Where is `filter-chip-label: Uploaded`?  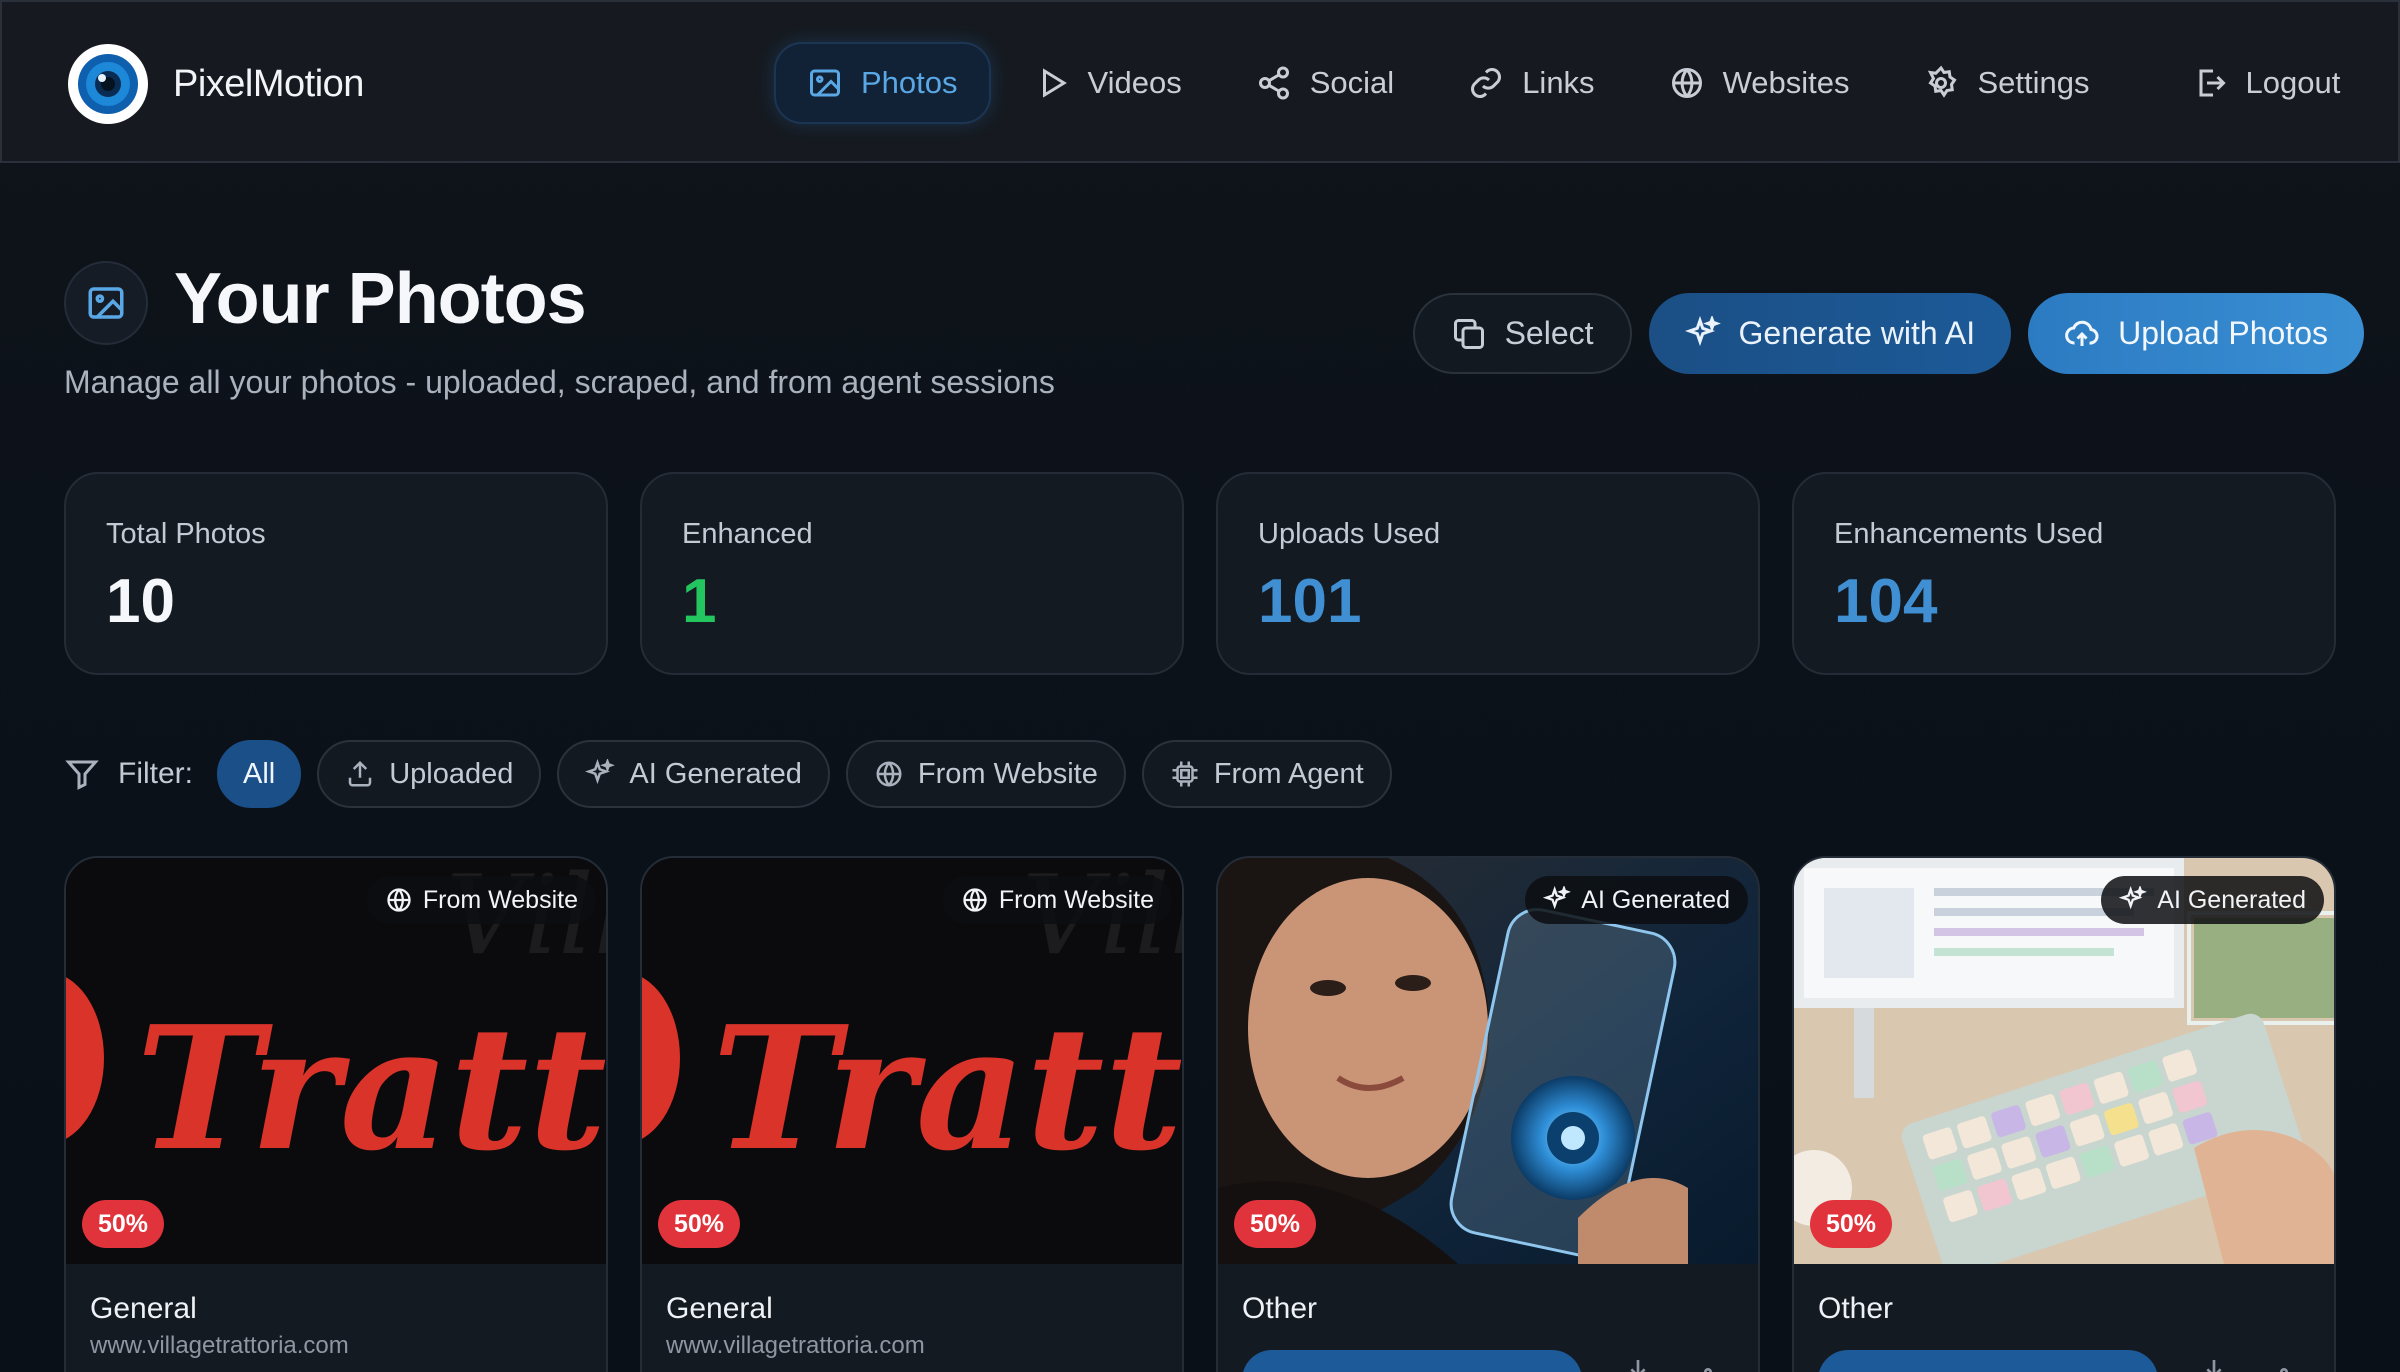 filter-chip-label: Uploaded is located at coordinates (451, 773).